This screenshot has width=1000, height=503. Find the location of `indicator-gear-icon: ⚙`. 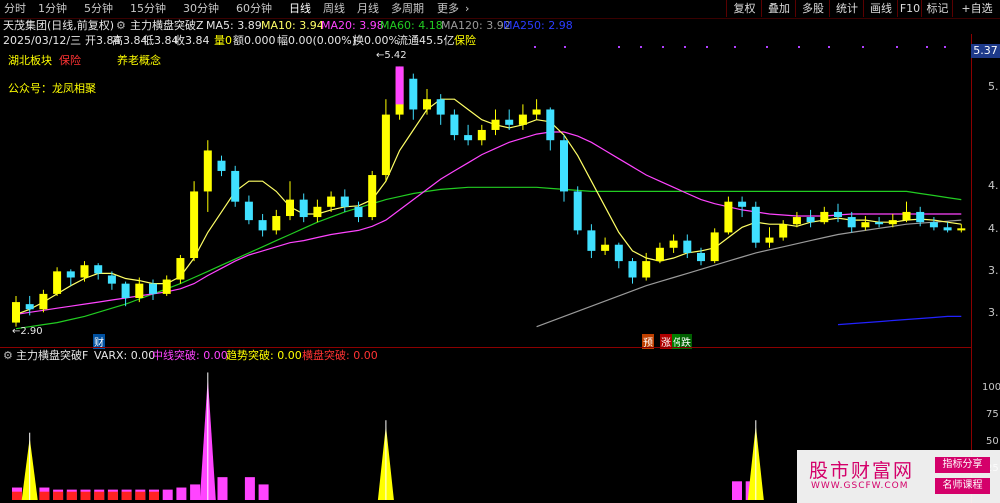

indicator-gear-icon: ⚙ is located at coordinates (8, 355).